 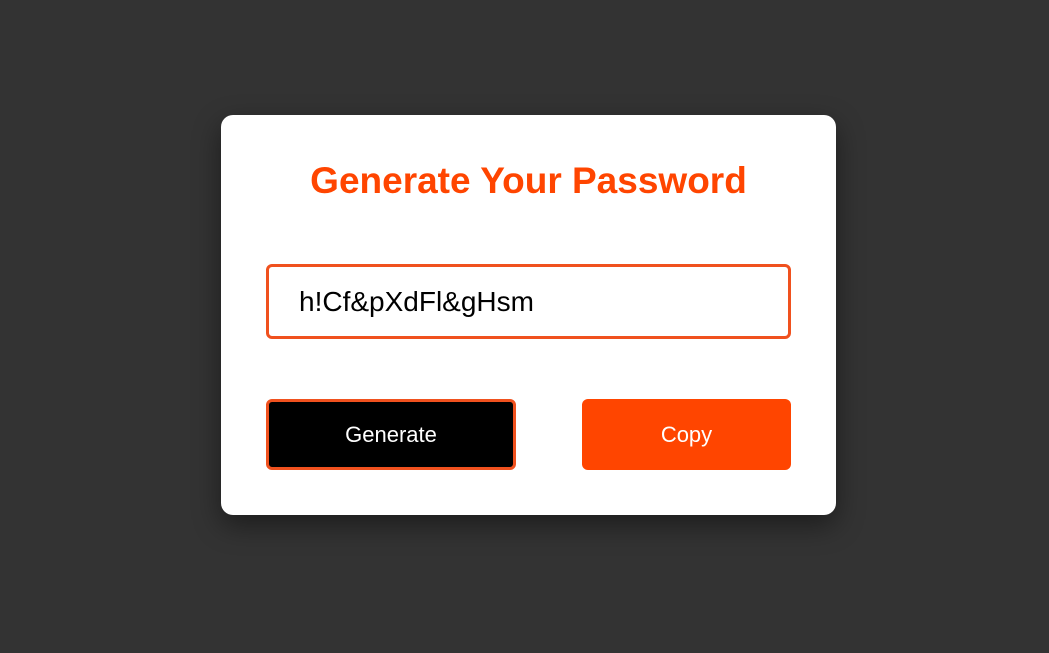 What do you see at coordinates (528, 180) in the screenshot?
I see `page-title: Generate Your Password` at bounding box center [528, 180].